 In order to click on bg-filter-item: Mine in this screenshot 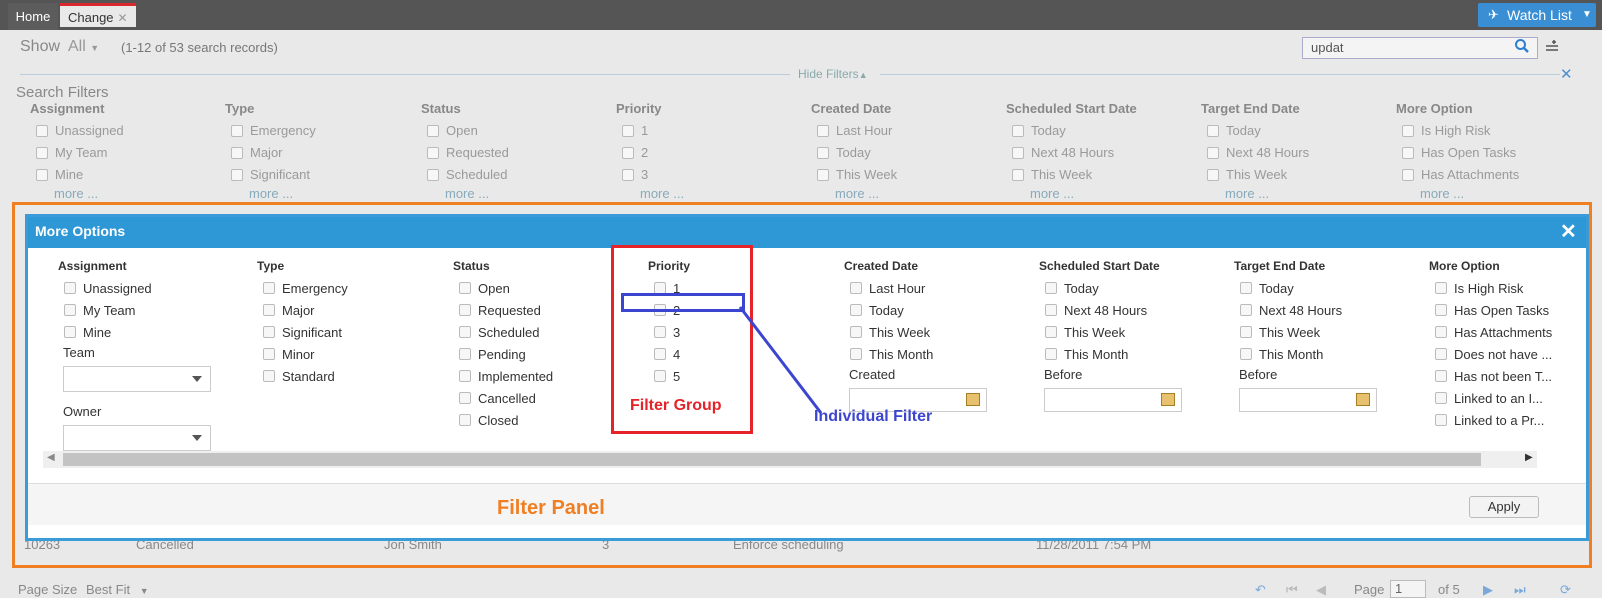, I will do `click(120, 175)`.